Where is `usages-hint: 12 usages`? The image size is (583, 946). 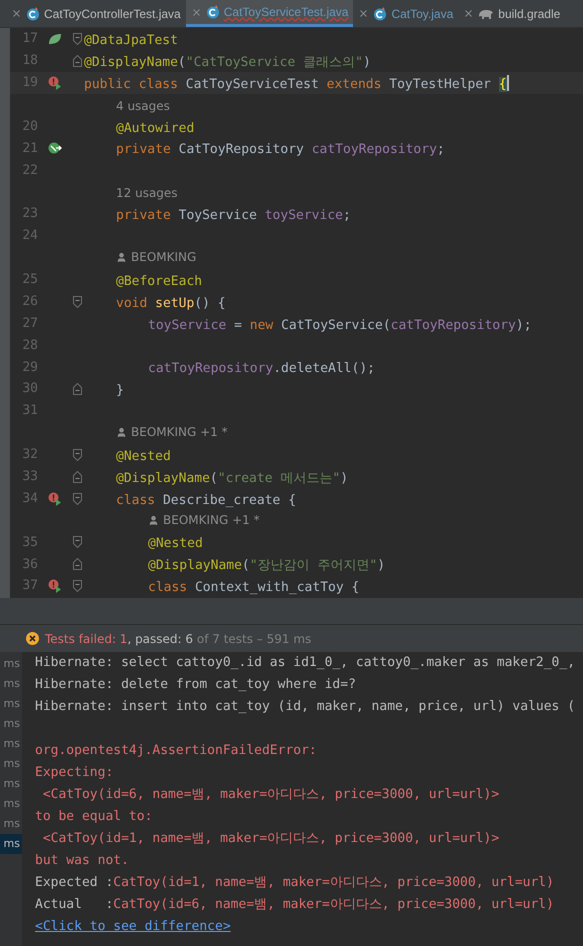
usages-hint: 12 usages is located at coordinates (147, 193).